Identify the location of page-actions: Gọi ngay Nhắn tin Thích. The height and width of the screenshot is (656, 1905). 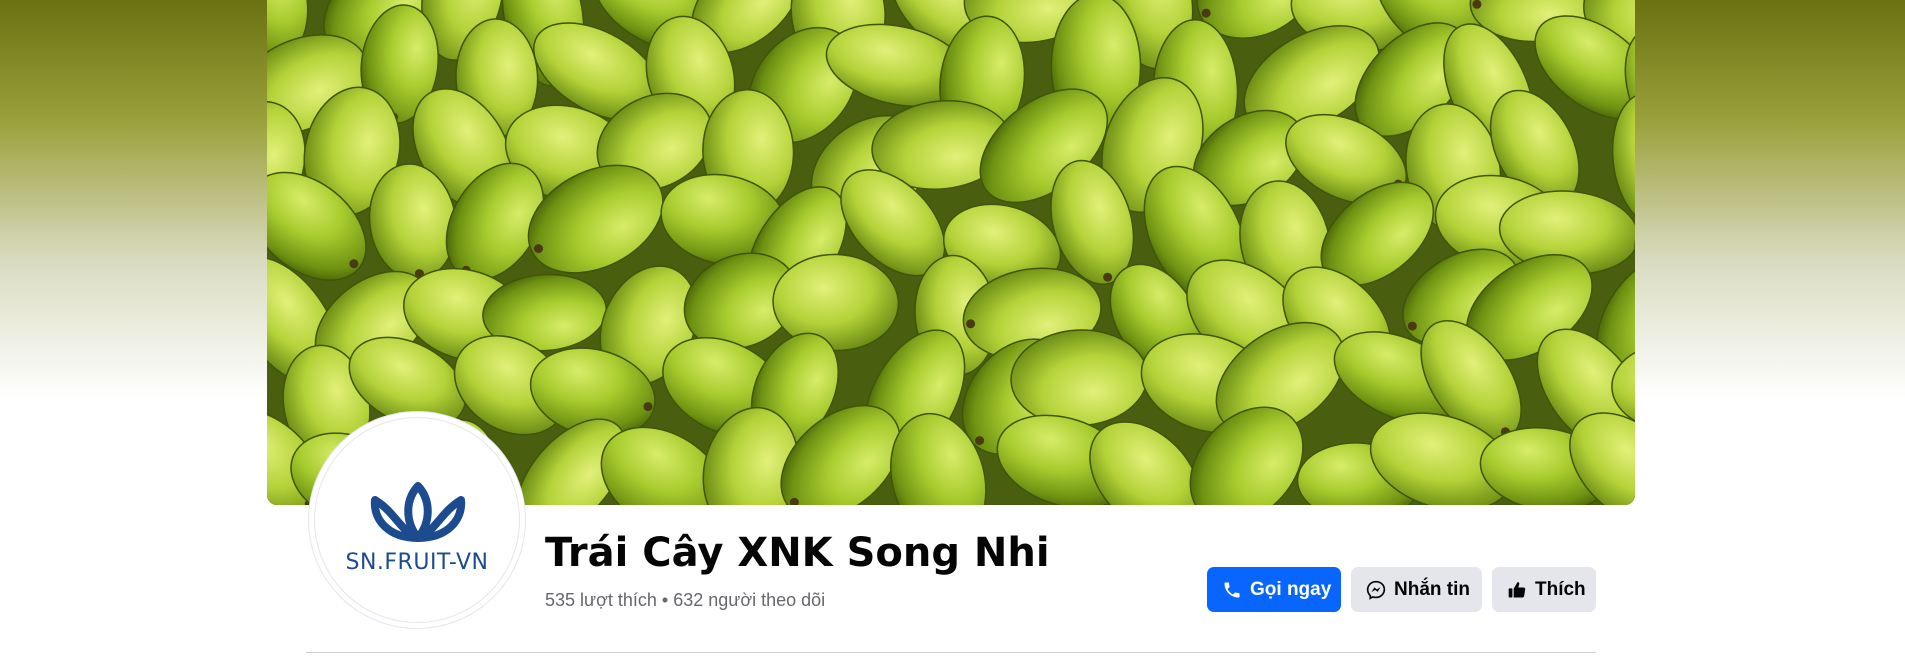
(1401, 589).